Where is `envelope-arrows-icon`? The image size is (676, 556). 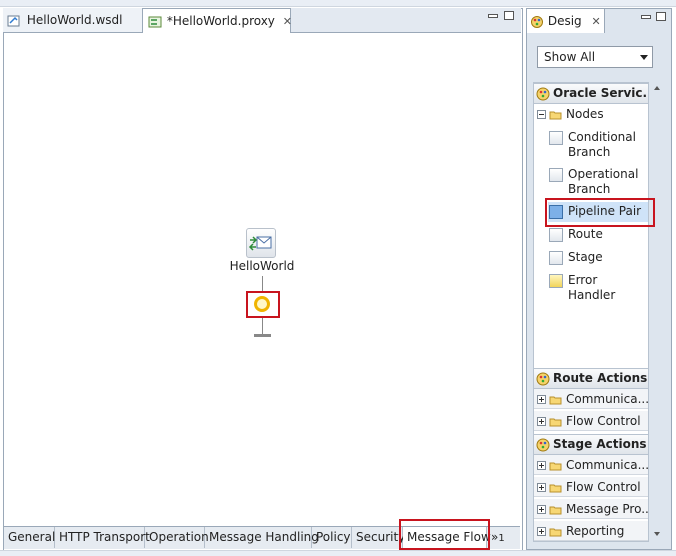 envelope-arrows-icon is located at coordinates (260, 243).